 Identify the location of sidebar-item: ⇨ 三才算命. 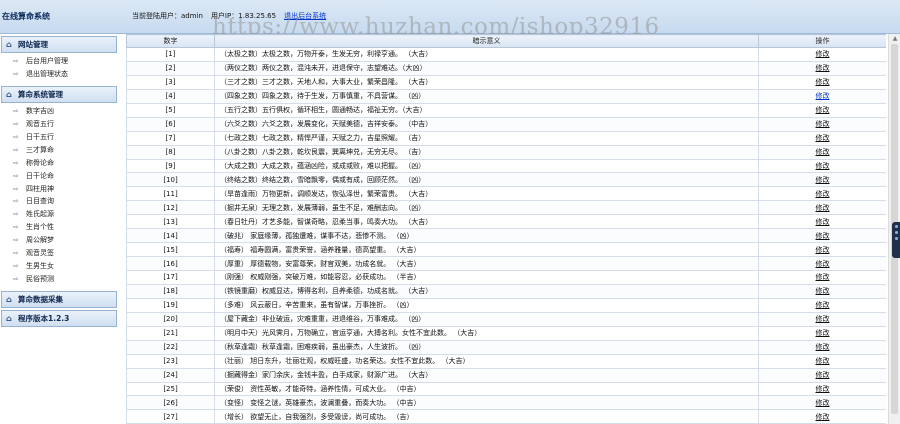
(59, 150).